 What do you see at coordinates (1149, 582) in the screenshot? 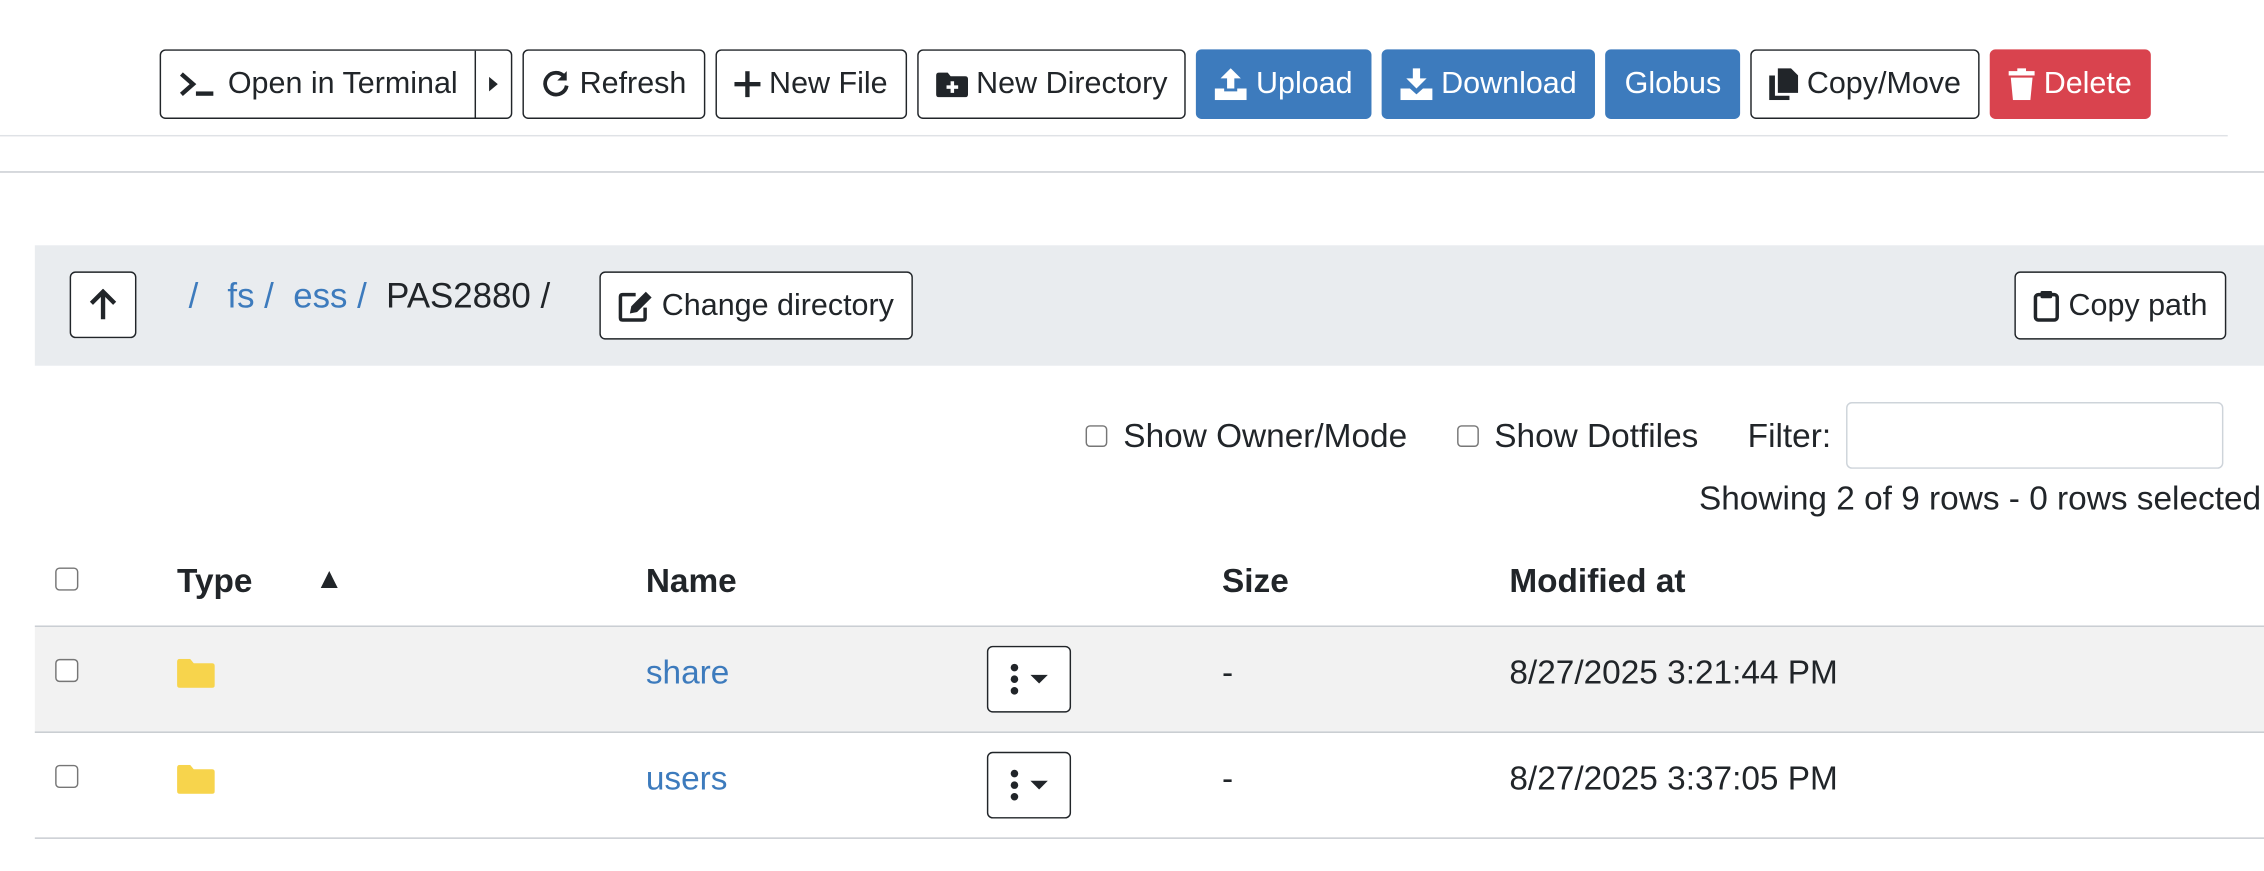
I see `table-header: Type ▲ Name Size Modified at` at bounding box center [1149, 582].